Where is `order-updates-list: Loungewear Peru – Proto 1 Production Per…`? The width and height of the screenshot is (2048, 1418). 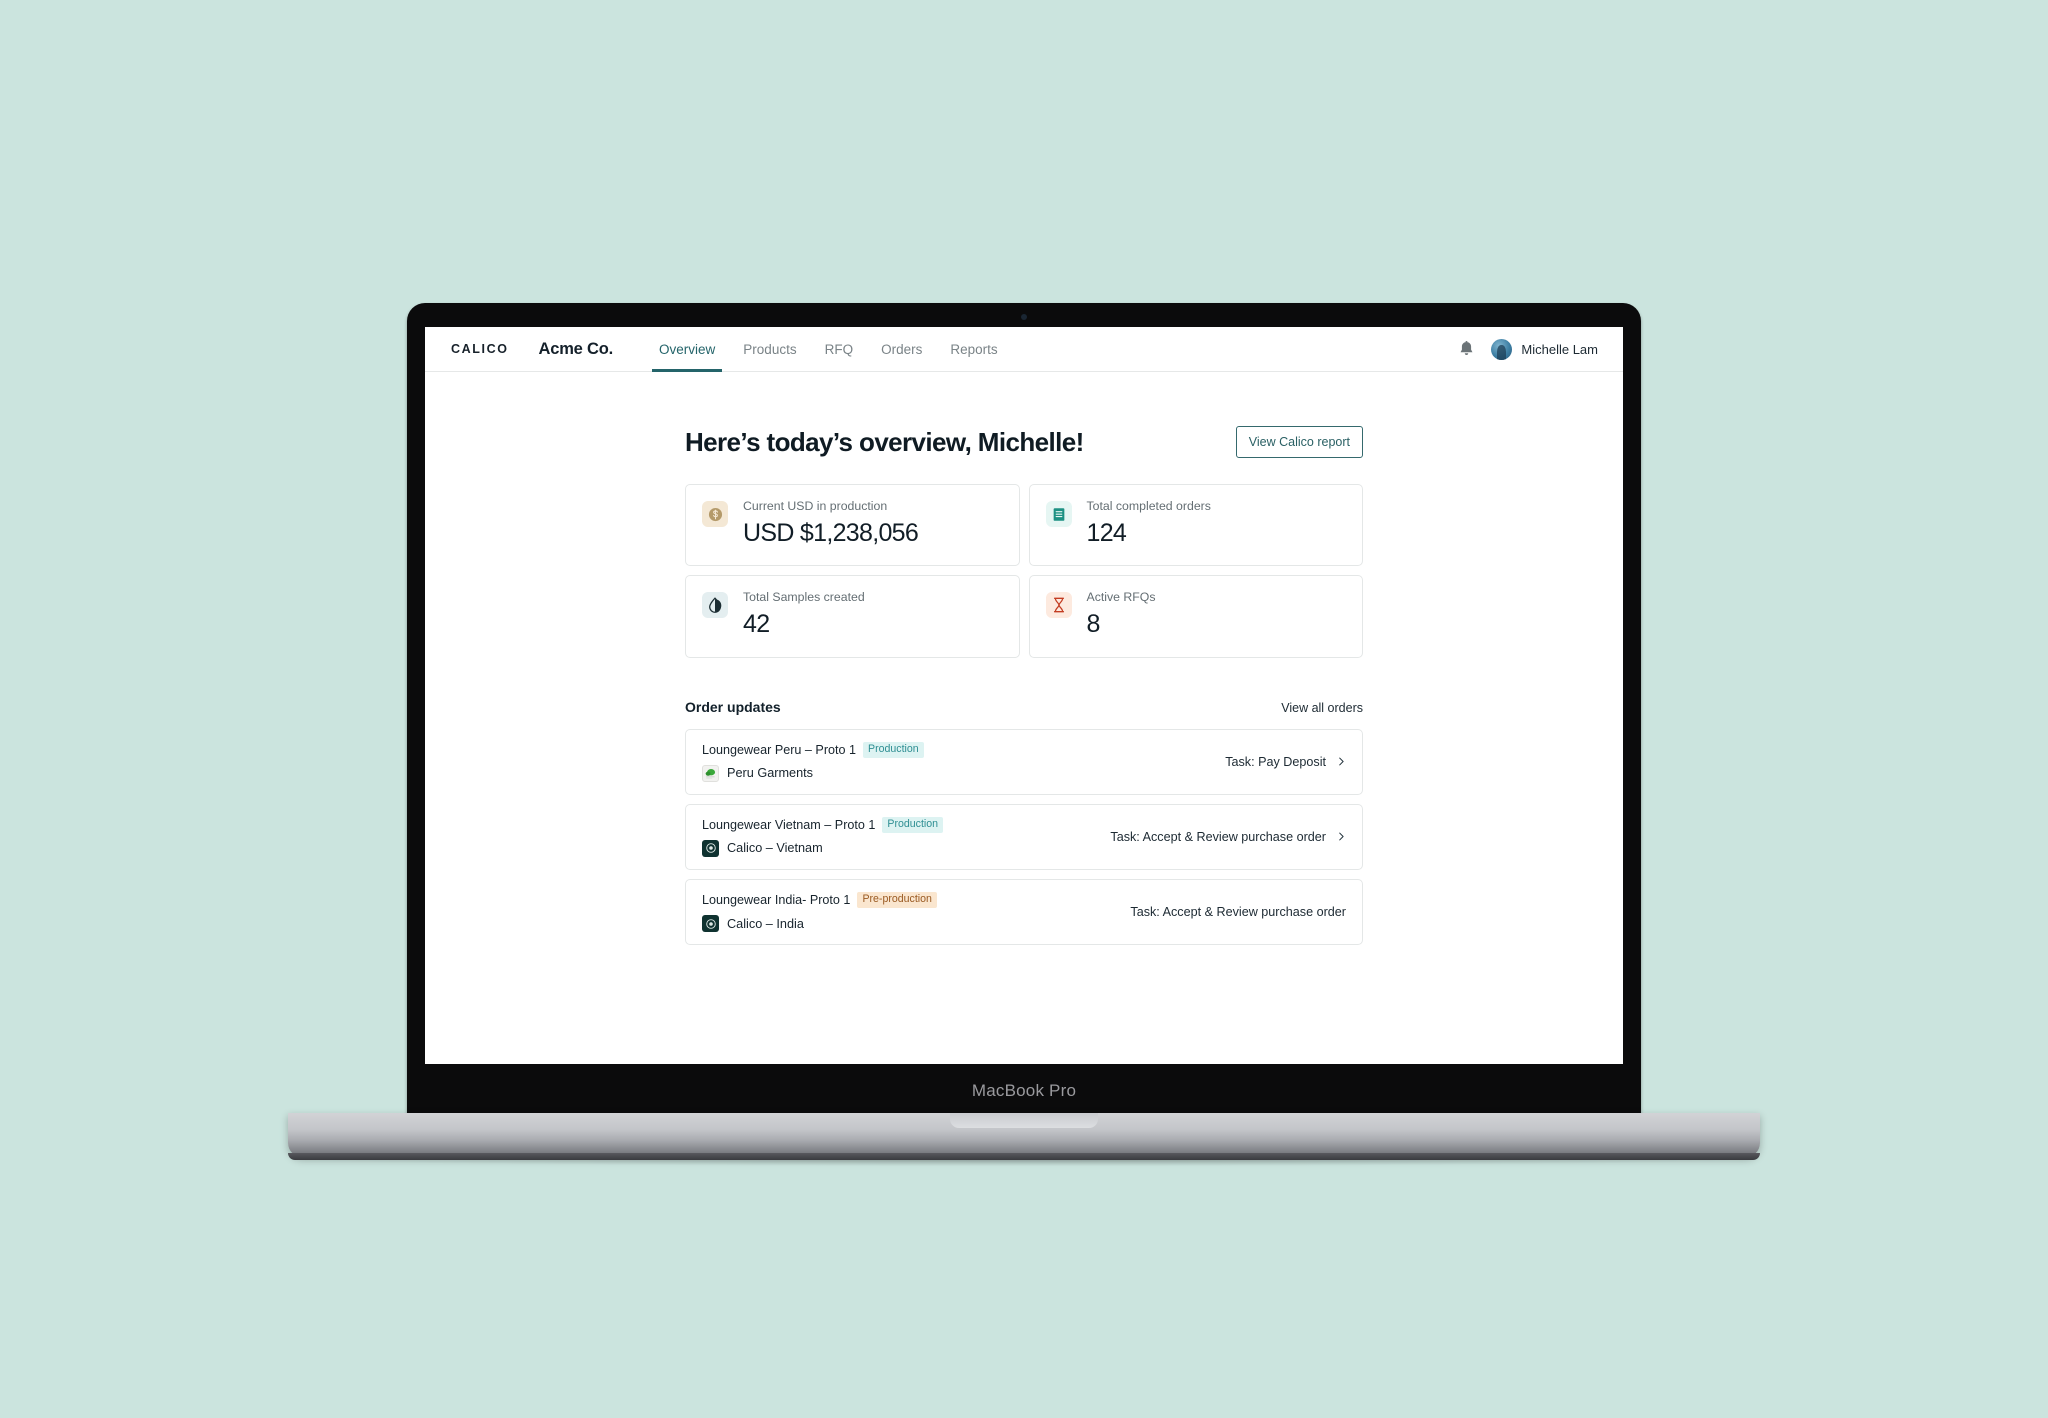 order-updates-list: Loungewear Peru – Proto 1 Production Per… is located at coordinates (1024, 837).